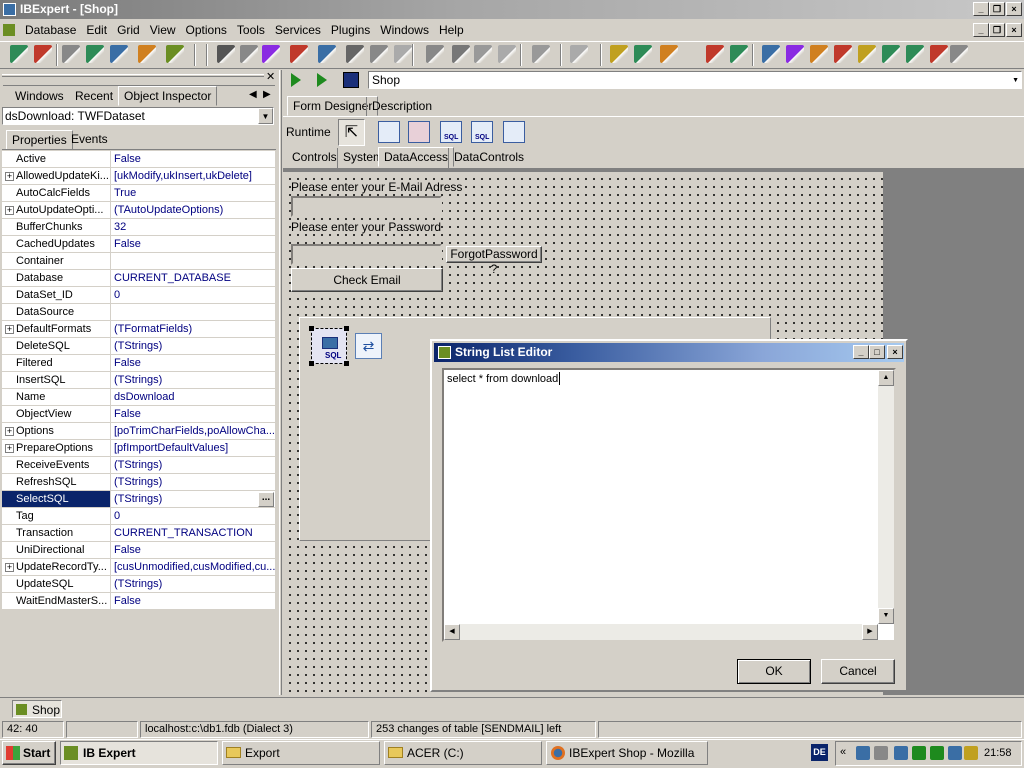 Image resolution: width=1024 pixels, height=768 pixels. I want to click on property-row: Active False, so click(138, 159).